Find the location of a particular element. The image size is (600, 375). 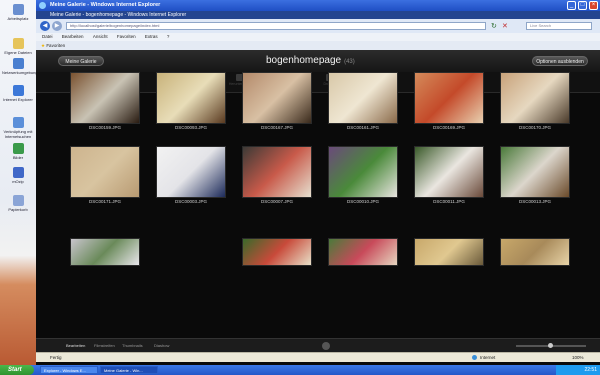

photo-thumbnail: DSC00159.JPG is located at coordinates (105, 101).